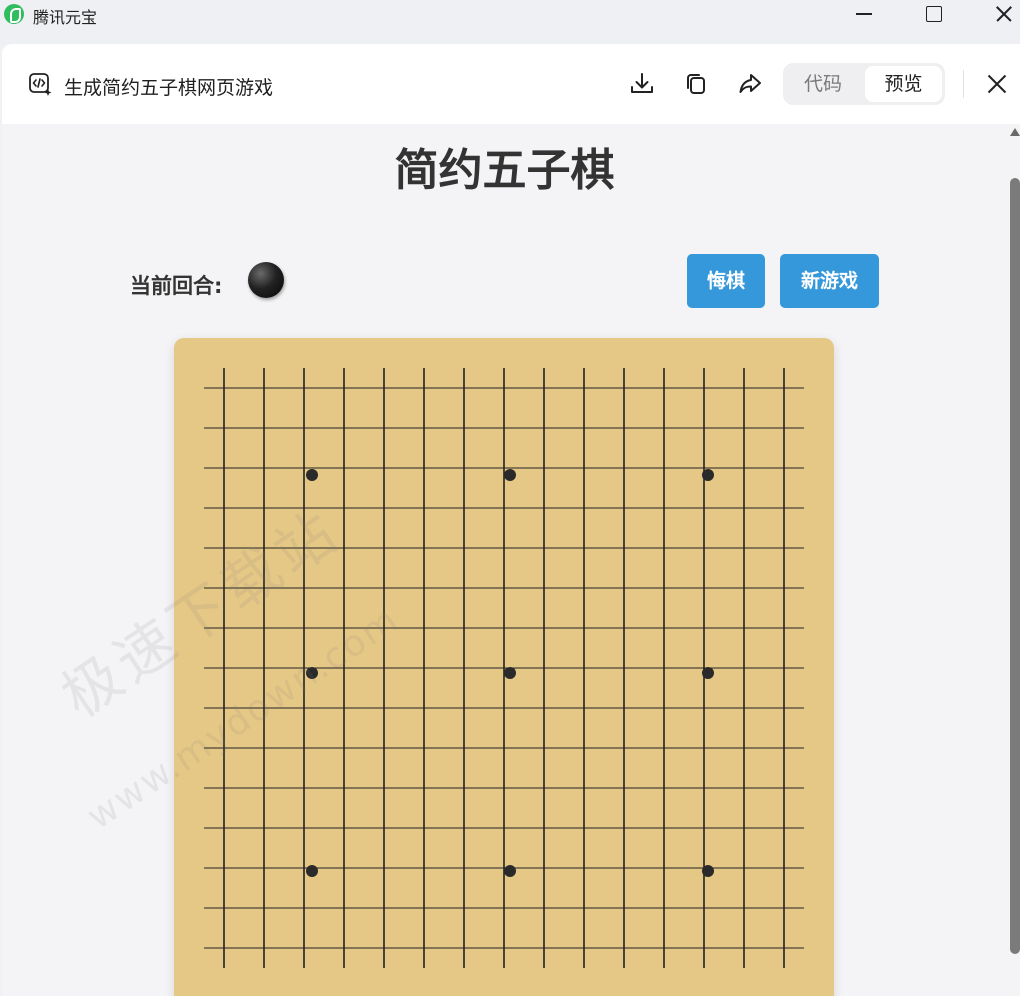  What do you see at coordinates (1015, 132) in the screenshot?
I see `scroll-up-icon` at bounding box center [1015, 132].